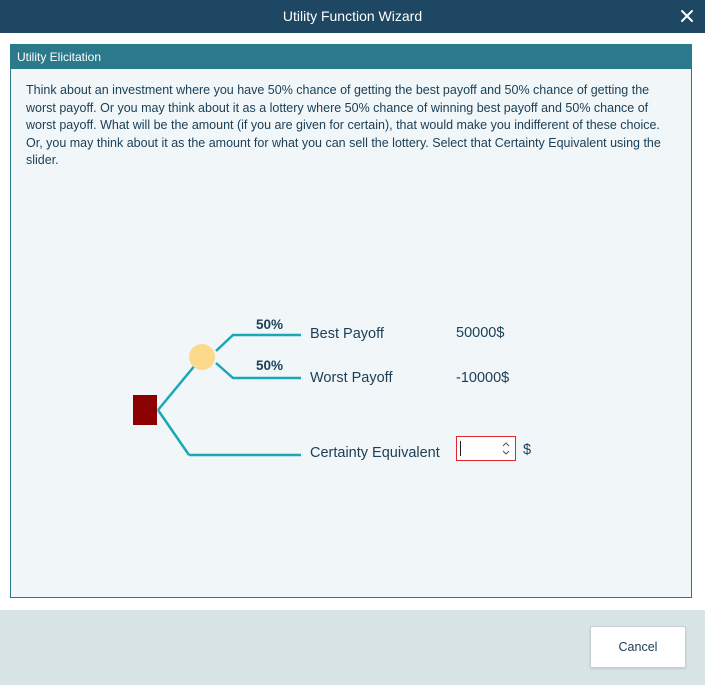 The height and width of the screenshot is (685, 705). Describe the element at coordinates (270, 365) in the screenshot. I see `worst-probability: 50%` at that location.